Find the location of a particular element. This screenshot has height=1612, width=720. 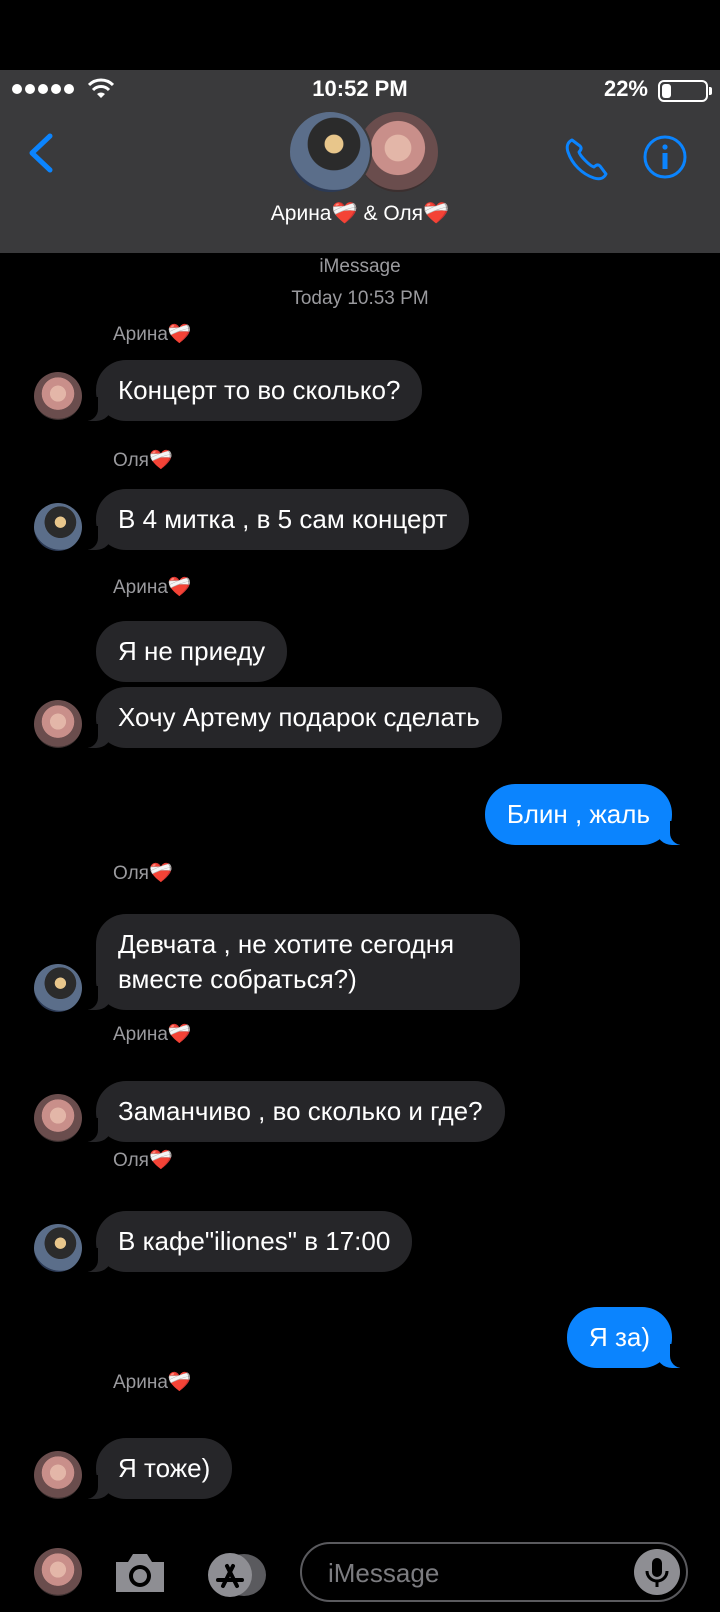

camera-icon is located at coordinates (140, 1573).